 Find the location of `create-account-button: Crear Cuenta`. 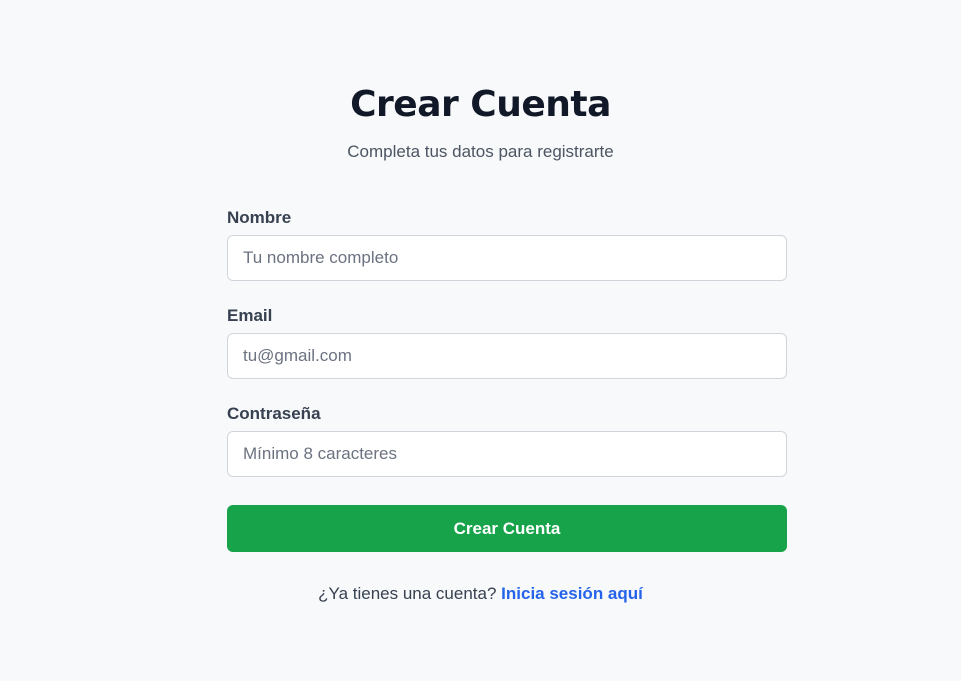

create-account-button: Crear Cuenta is located at coordinates (507, 528).